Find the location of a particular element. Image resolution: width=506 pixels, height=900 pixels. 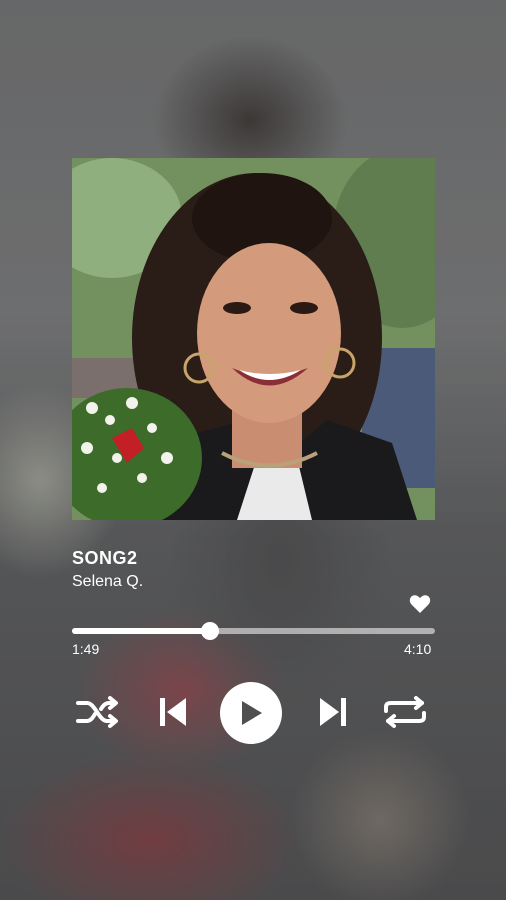

shuffle-button is located at coordinates (98, 712).